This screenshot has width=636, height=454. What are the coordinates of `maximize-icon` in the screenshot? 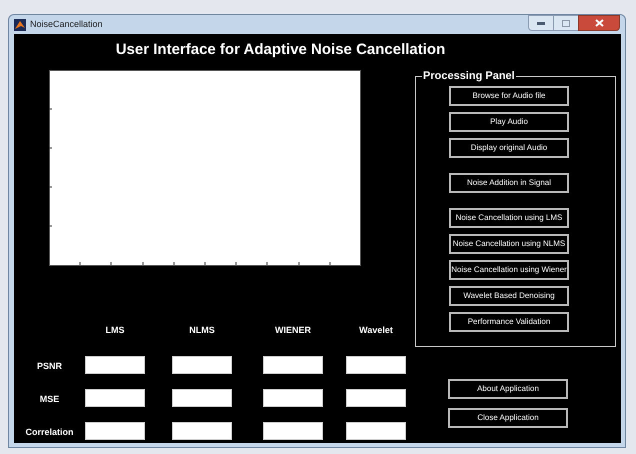 It's located at (566, 23).